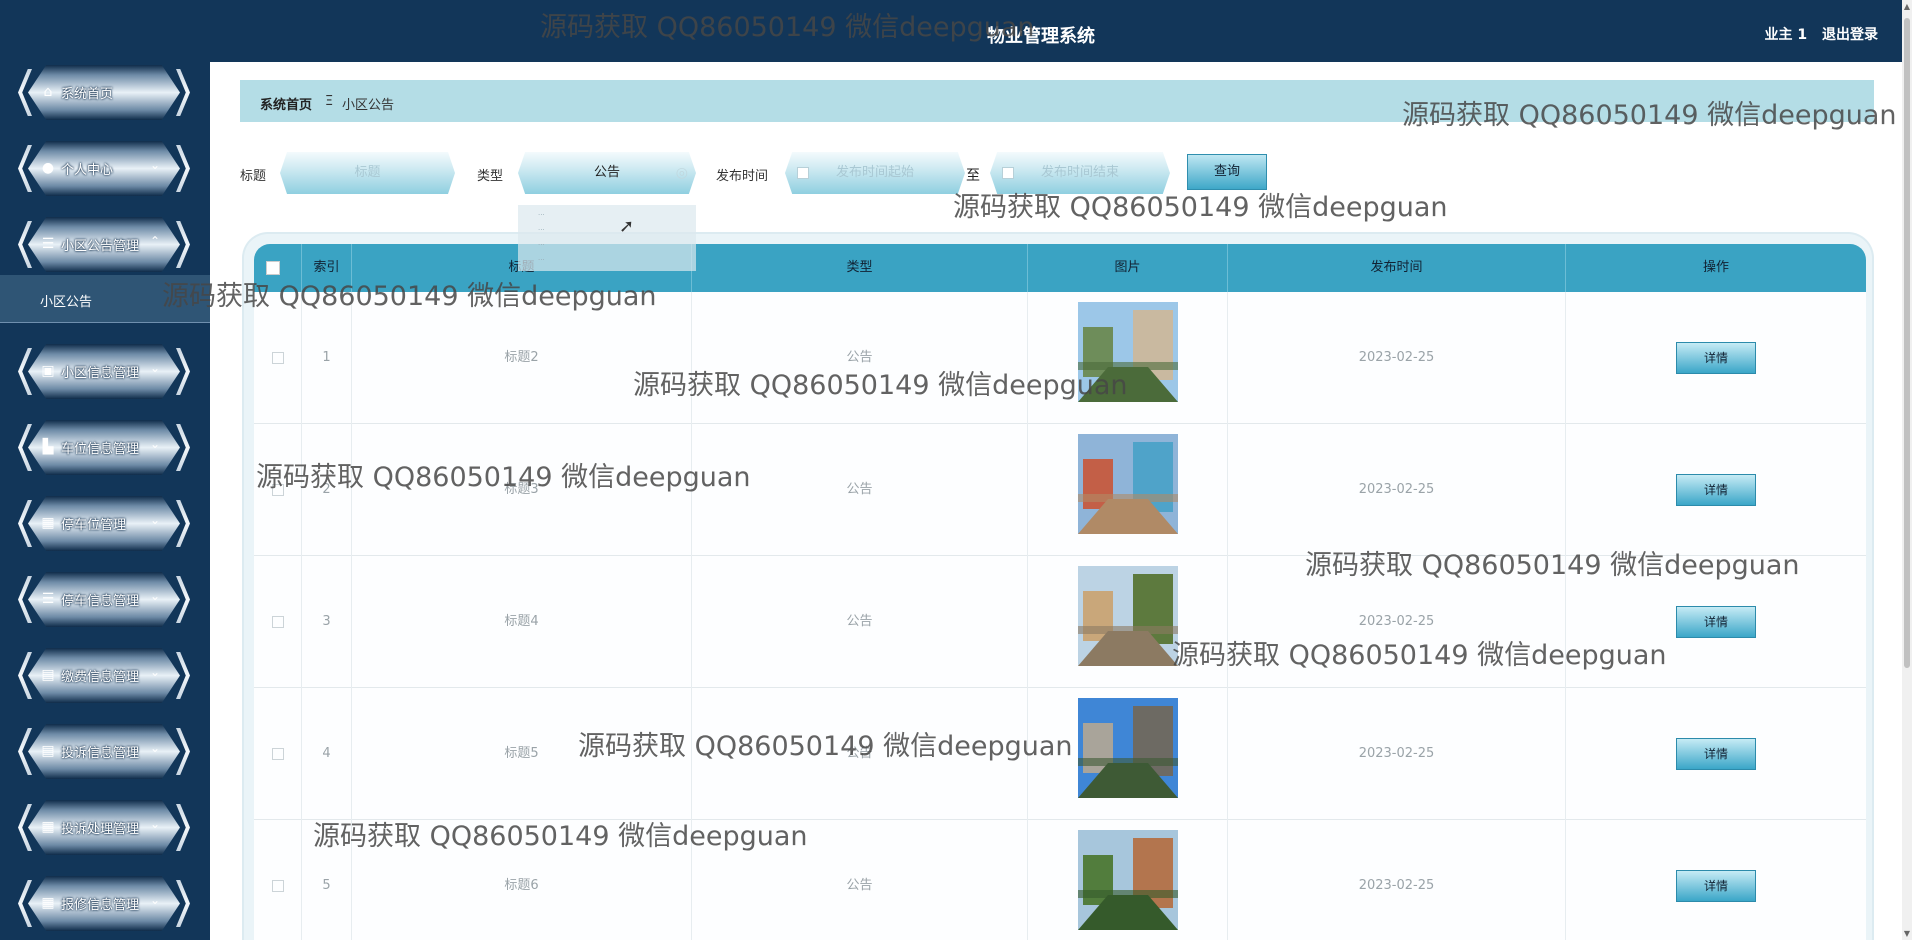 Image resolution: width=1912 pixels, height=940 pixels. Describe the element at coordinates (104, 523) in the screenshot. I see `sidebar-item-parking-space: ▦ 停车位管理 ⌄` at that location.